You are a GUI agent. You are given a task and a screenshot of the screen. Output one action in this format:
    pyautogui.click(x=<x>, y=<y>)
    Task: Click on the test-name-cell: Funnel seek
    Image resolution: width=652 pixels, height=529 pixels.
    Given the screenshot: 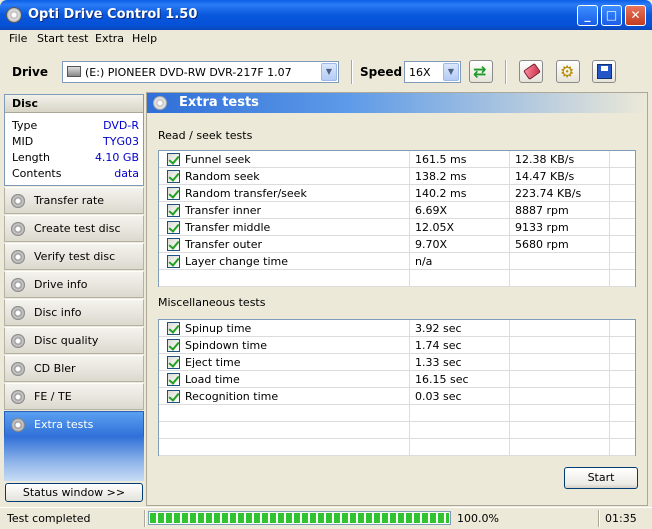 What is the action you would take?
    pyautogui.click(x=284, y=159)
    